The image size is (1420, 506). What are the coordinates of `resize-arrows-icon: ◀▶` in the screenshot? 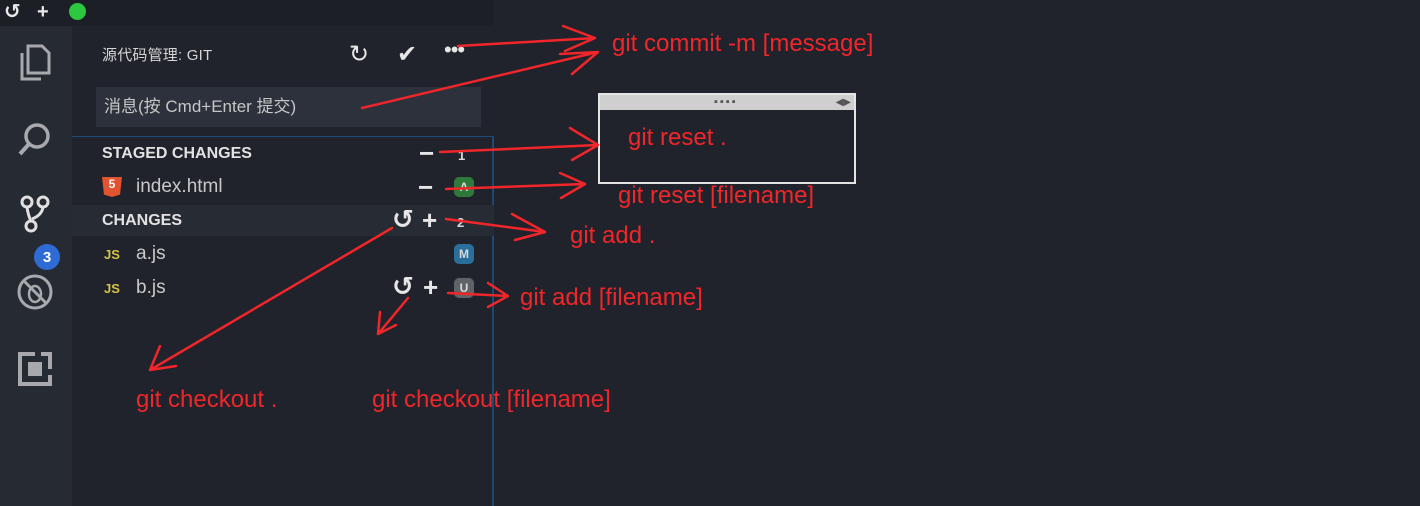 It's located at (843, 102).